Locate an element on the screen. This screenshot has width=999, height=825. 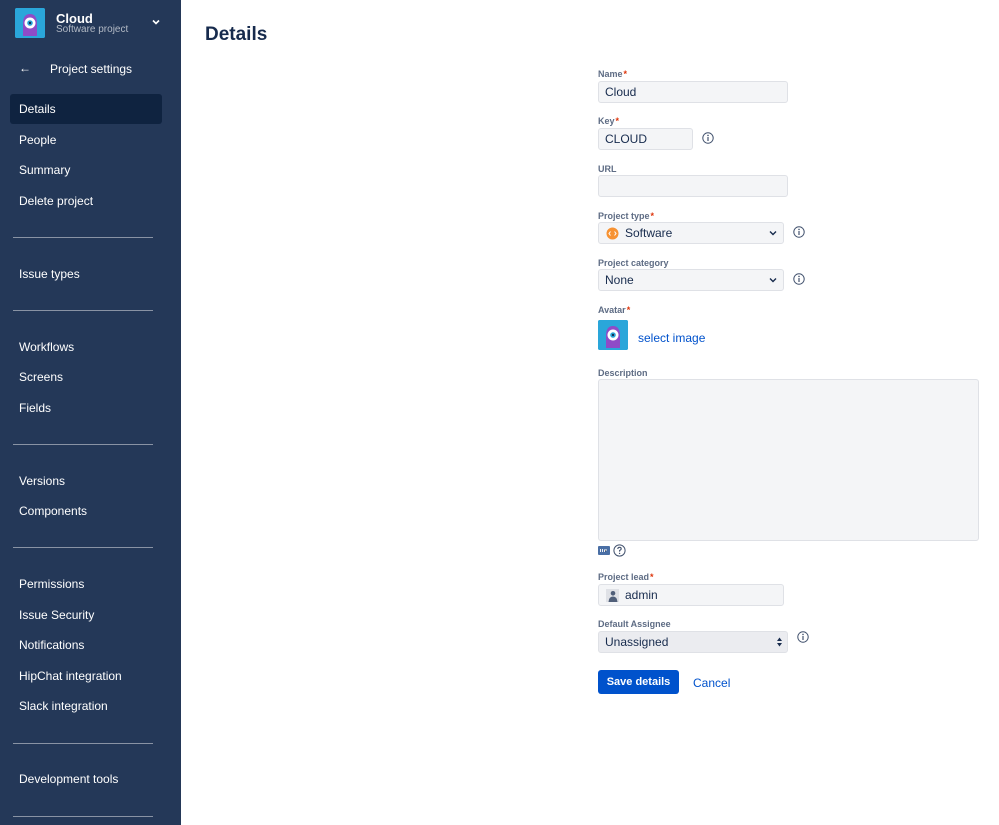
sidebar-item-versions: Versions is located at coordinates (86, 481).